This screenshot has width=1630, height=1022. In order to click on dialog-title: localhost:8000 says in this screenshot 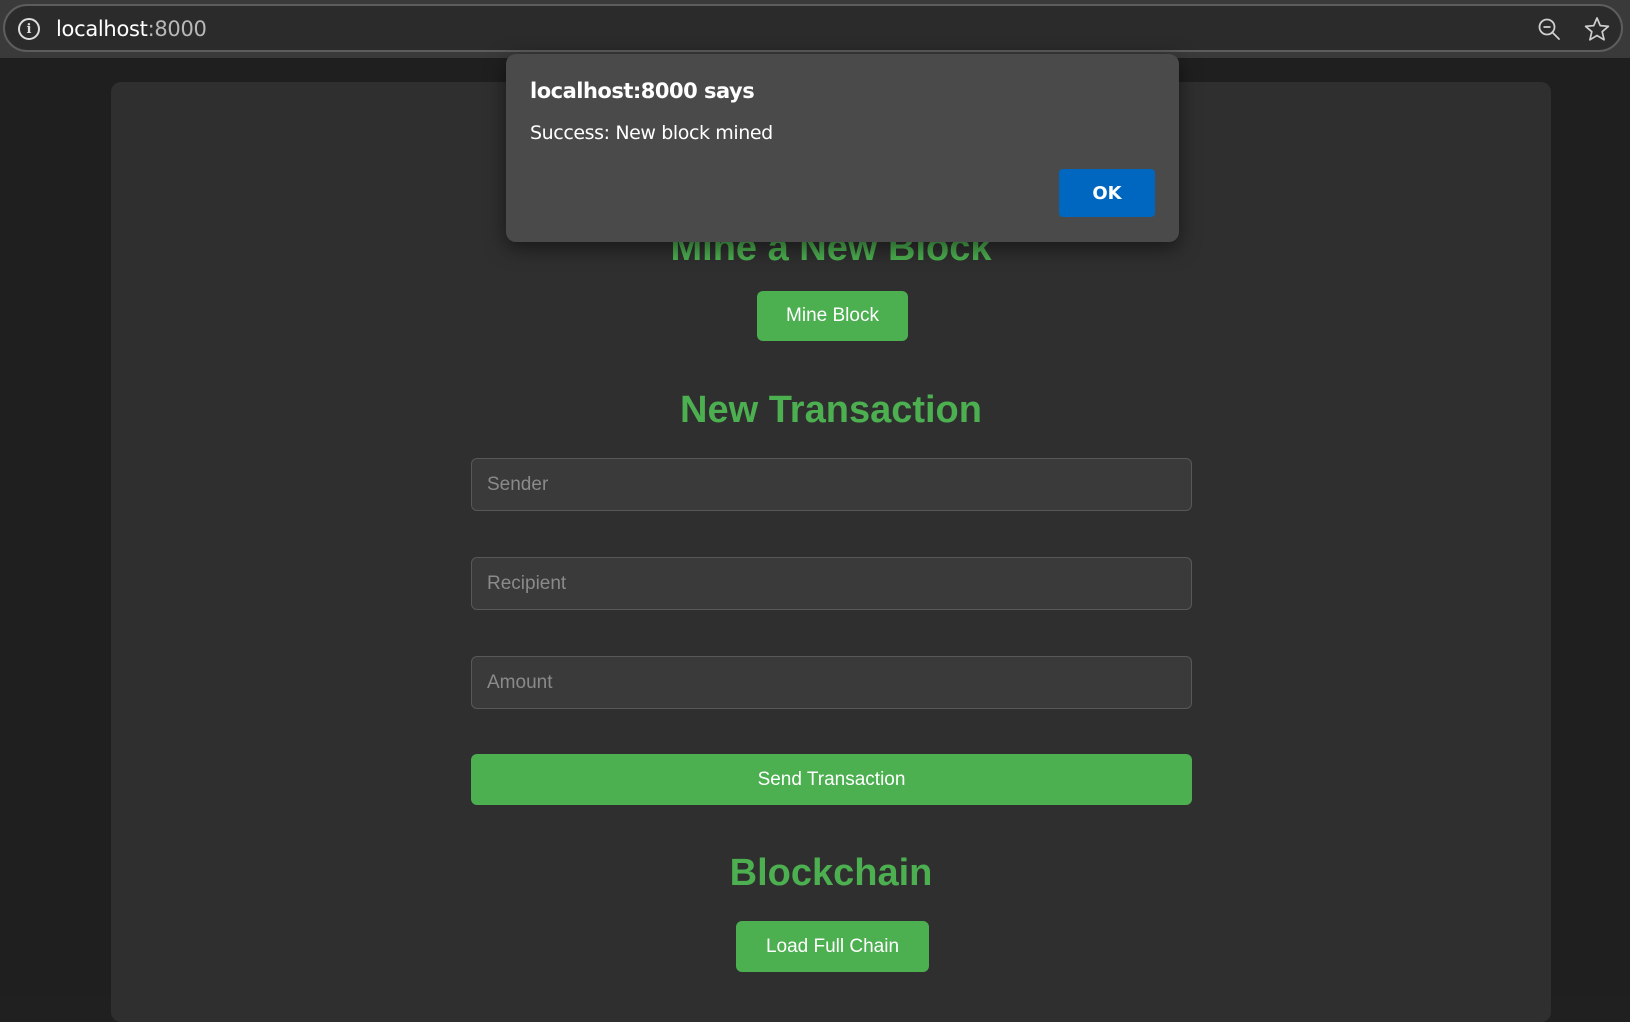, I will do `click(642, 91)`.